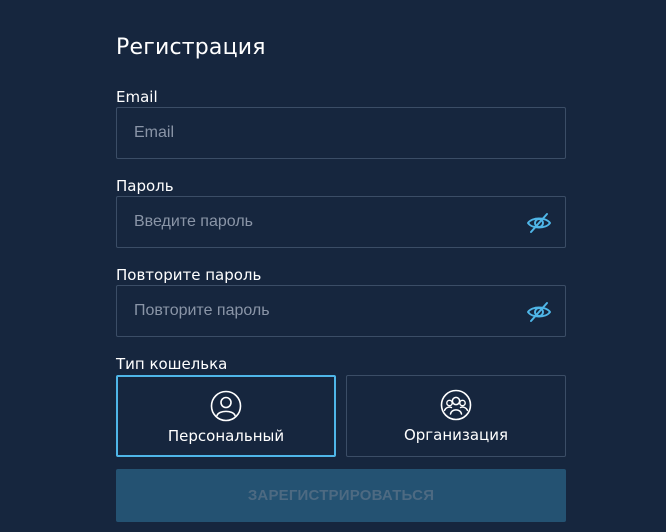  I want to click on wallet-option-label: Организация, so click(456, 435).